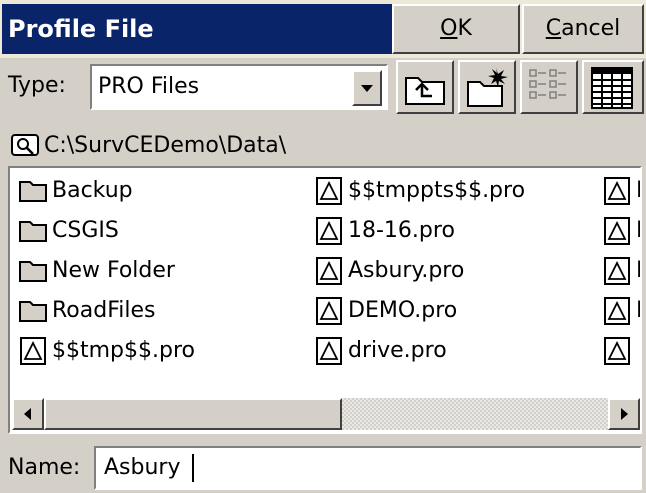 This screenshot has width=646, height=493. What do you see at coordinates (193, 414) in the screenshot?
I see `scroll-thumb` at bounding box center [193, 414].